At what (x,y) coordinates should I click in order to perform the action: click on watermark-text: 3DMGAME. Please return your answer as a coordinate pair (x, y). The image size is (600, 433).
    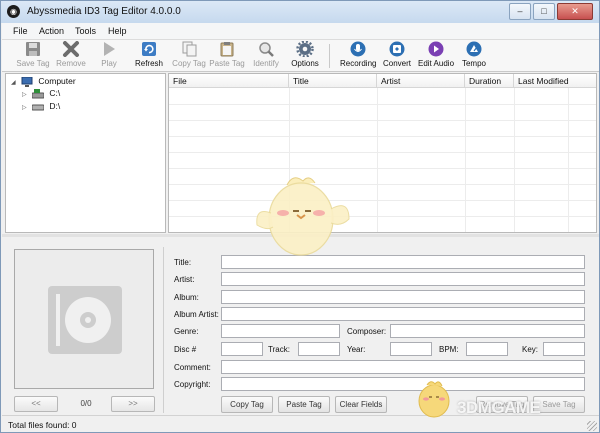
    Looking at the image, I should click on (499, 407).